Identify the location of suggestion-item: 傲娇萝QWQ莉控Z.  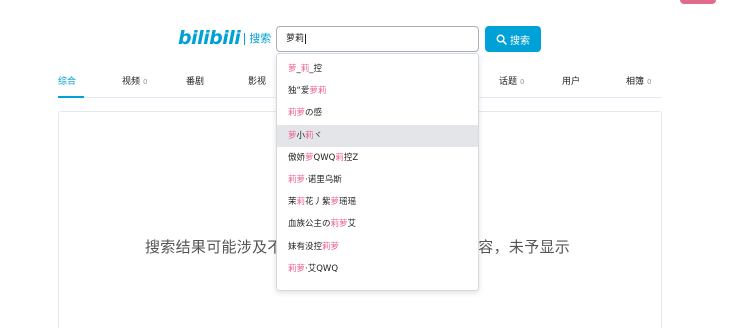
(377, 158).